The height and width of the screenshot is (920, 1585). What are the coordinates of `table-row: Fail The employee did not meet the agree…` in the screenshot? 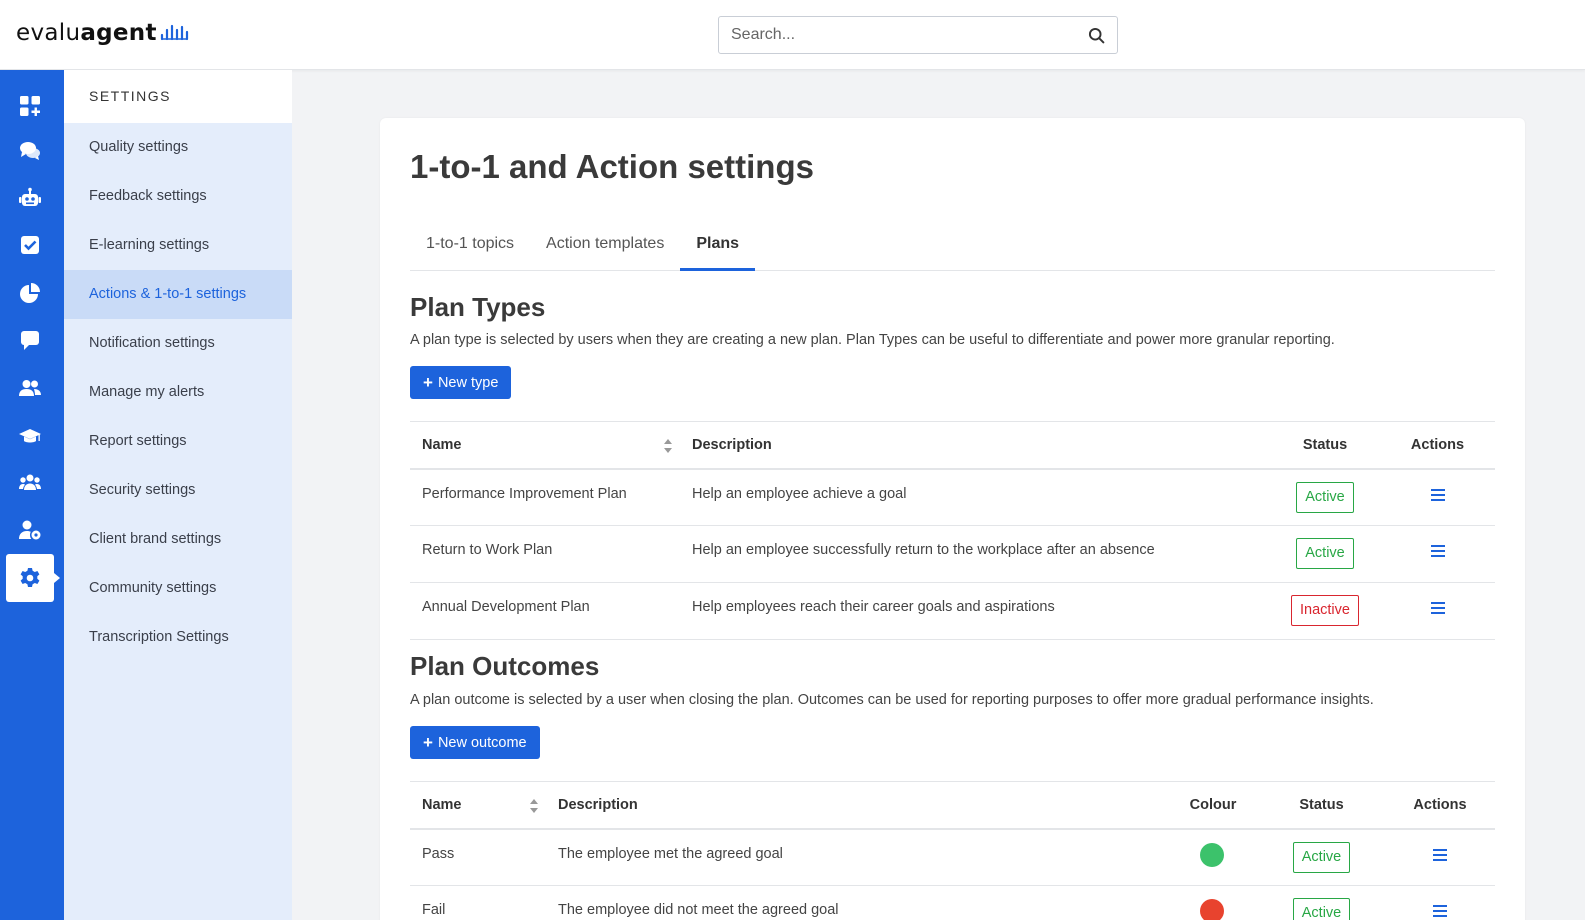 It's located at (952, 902).